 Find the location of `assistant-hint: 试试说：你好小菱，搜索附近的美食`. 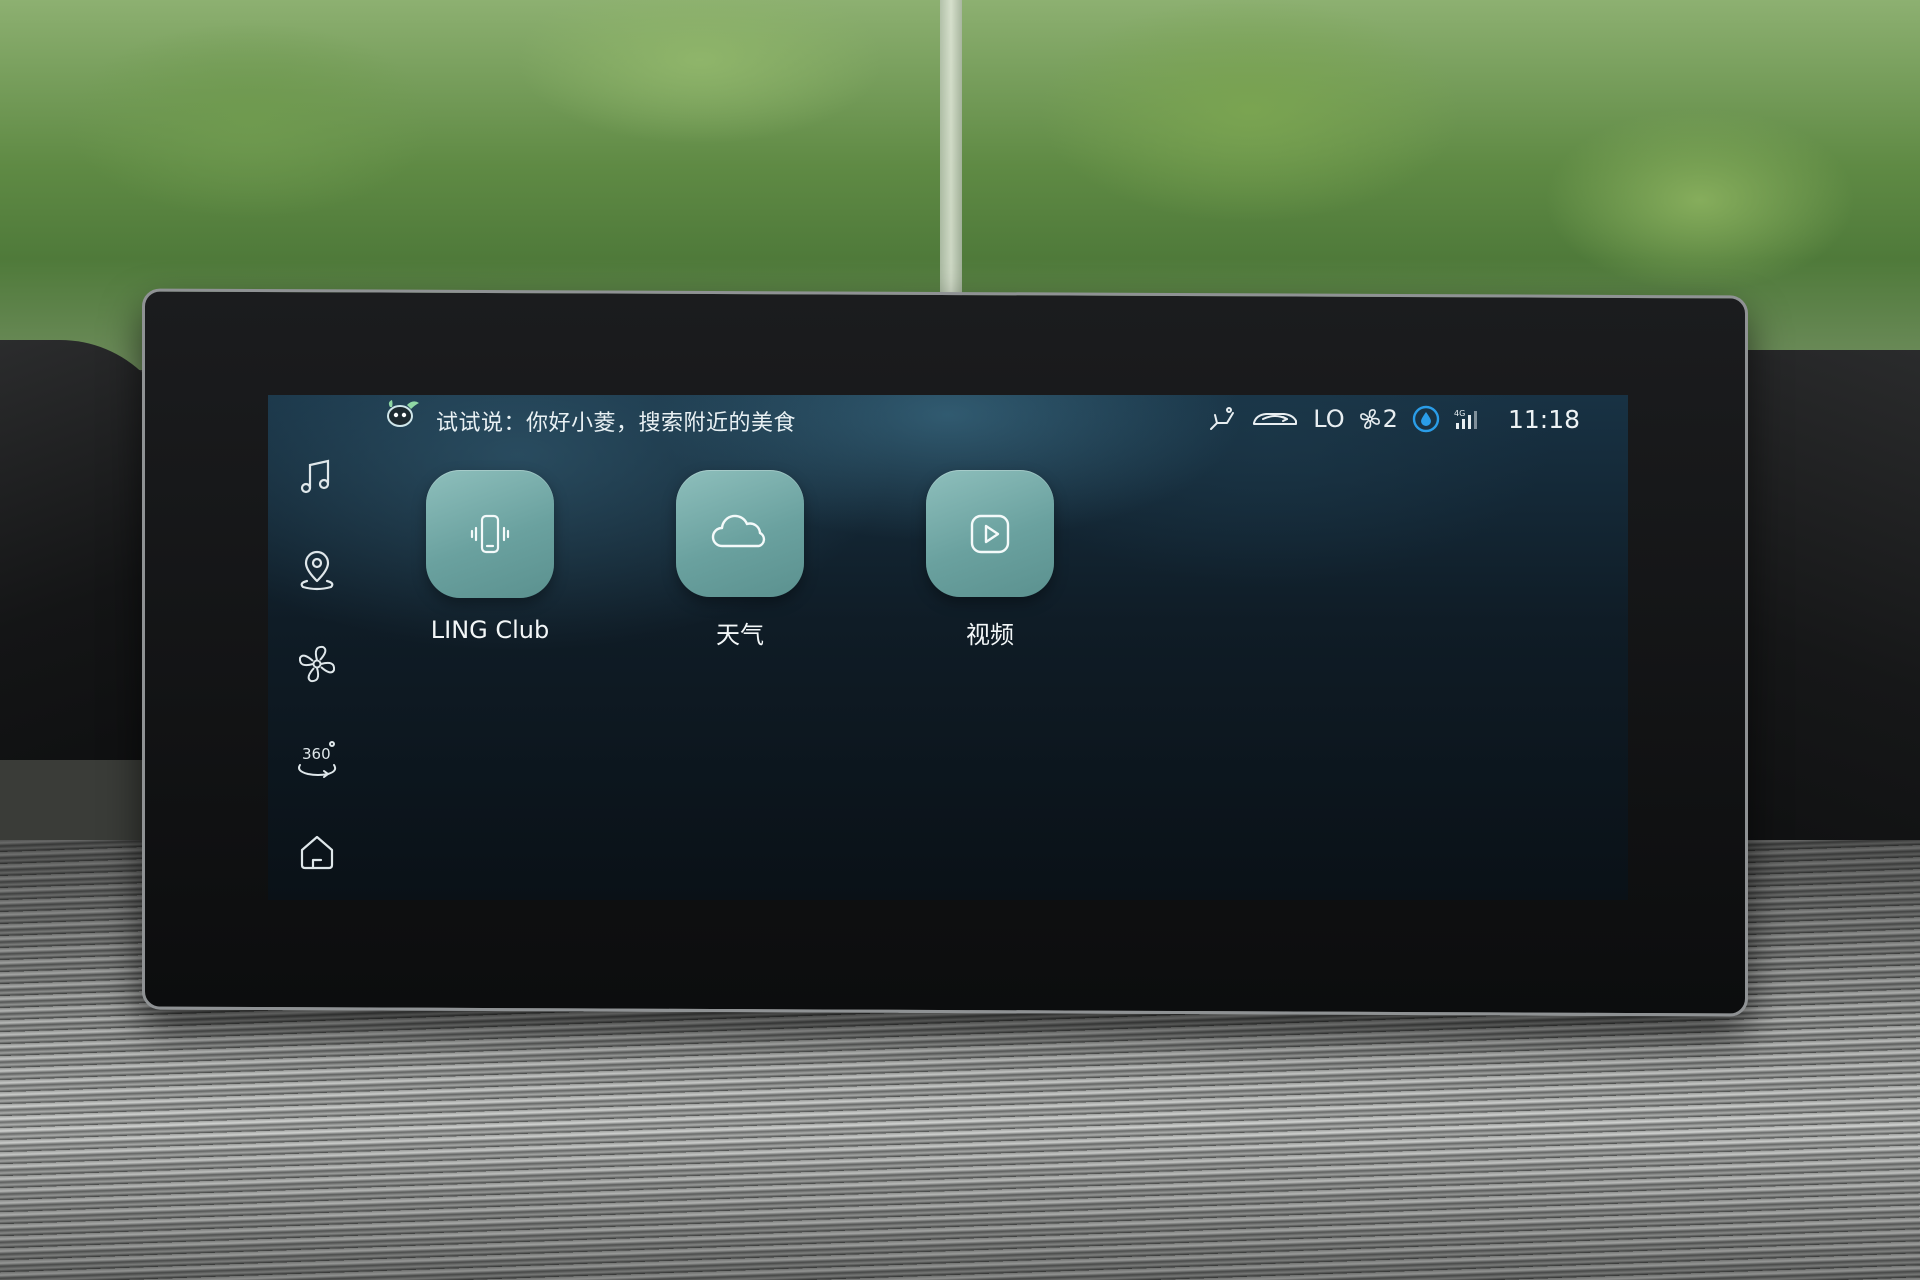

assistant-hint: 试试说：你好小菱，搜索附近的美食 is located at coordinates (616, 421).